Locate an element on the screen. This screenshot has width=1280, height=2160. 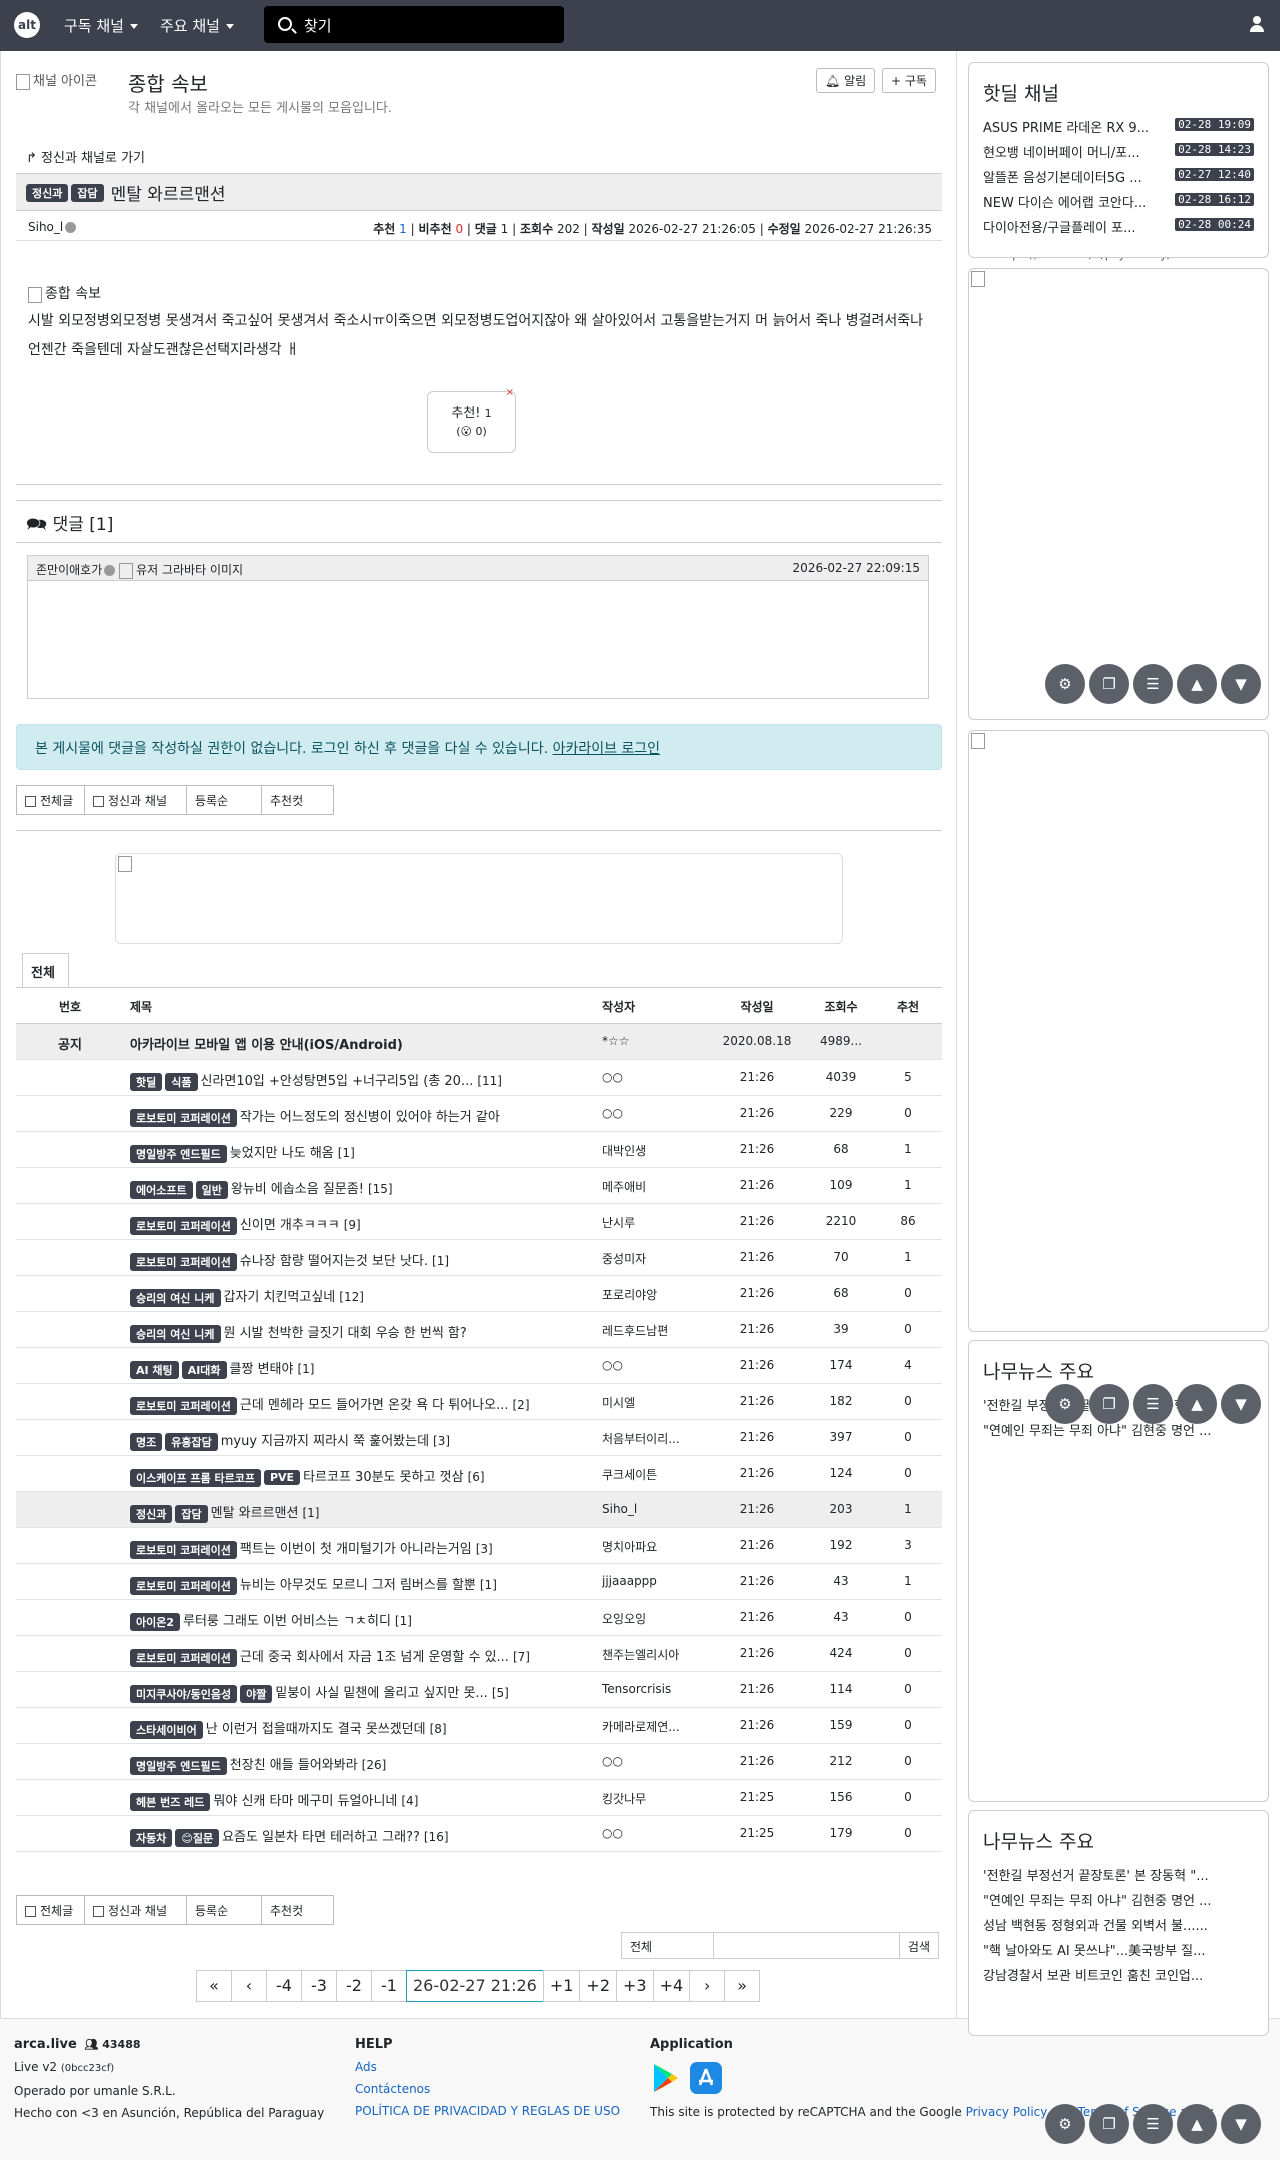
table-row: 명일방주 엔드필드 천장친 애들 들어와봐라 [26] ○○ 21:26 212 0 is located at coordinates (479, 1762).